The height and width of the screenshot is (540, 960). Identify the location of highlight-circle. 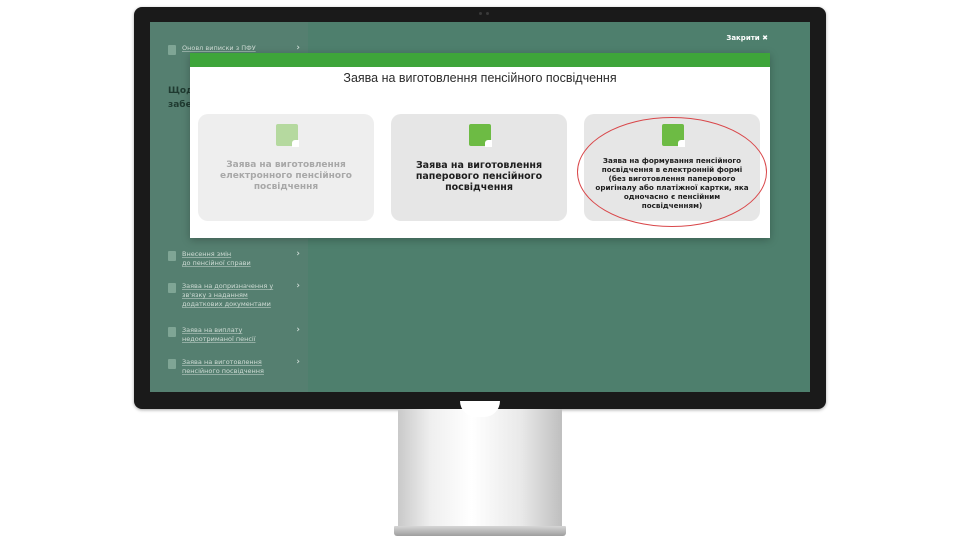
(672, 172).